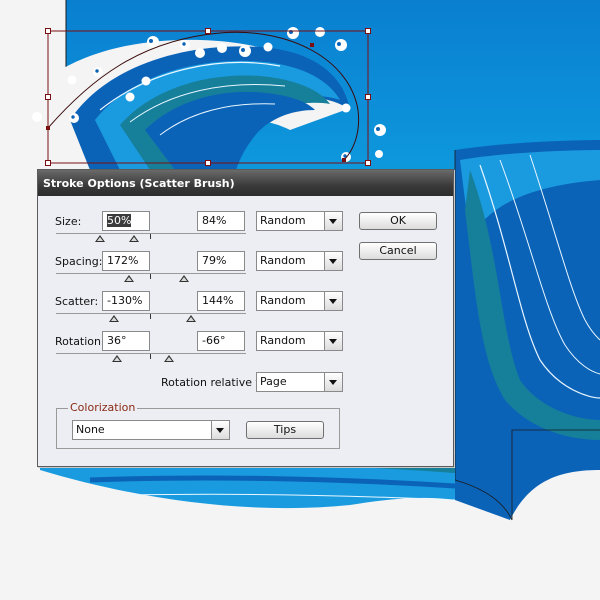  I want to click on spacing-label: Spacing:, so click(79, 261).